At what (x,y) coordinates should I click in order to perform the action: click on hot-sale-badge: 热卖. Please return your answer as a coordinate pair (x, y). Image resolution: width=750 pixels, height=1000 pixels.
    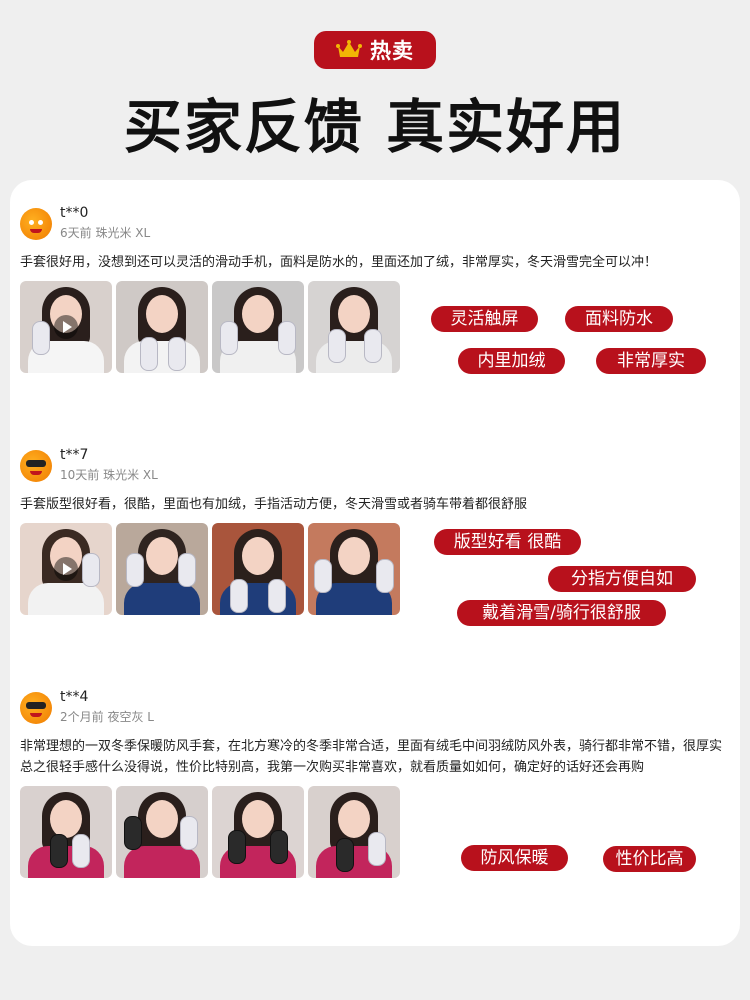
    Looking at the image, I should click on (375, 50).